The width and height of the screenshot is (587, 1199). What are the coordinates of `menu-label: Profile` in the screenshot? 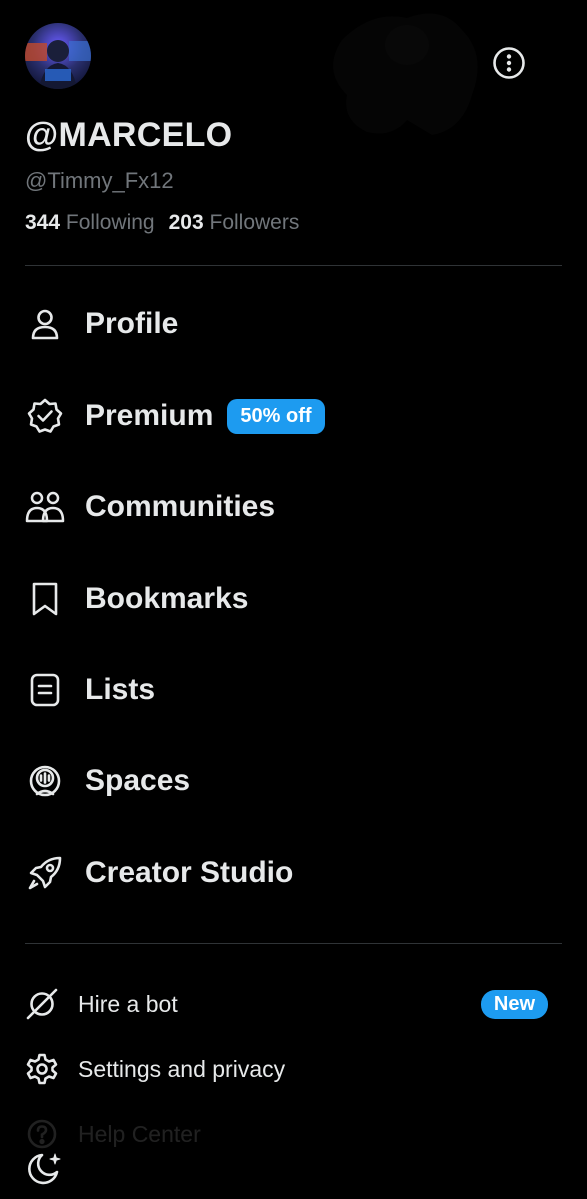 It's located at (132, 323).